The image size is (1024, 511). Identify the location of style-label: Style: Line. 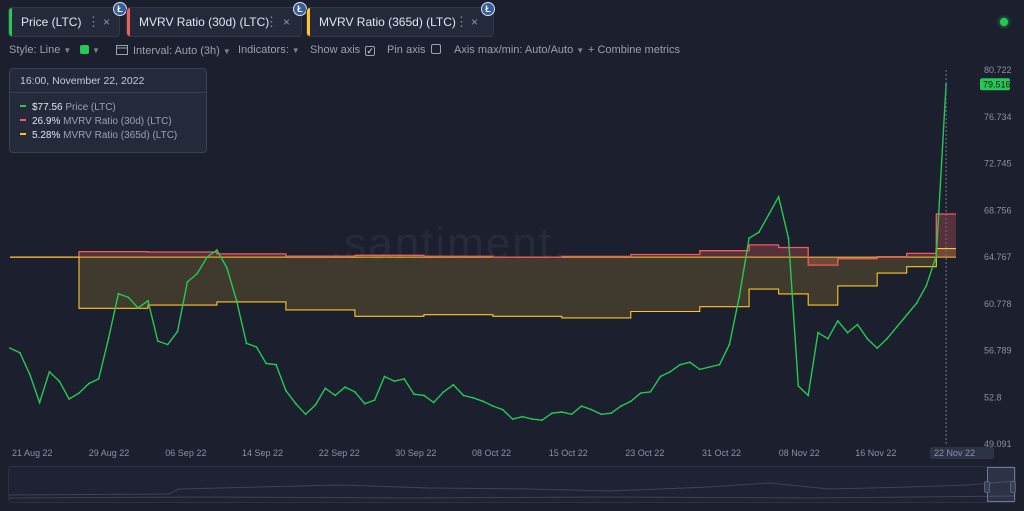
(35, 50).